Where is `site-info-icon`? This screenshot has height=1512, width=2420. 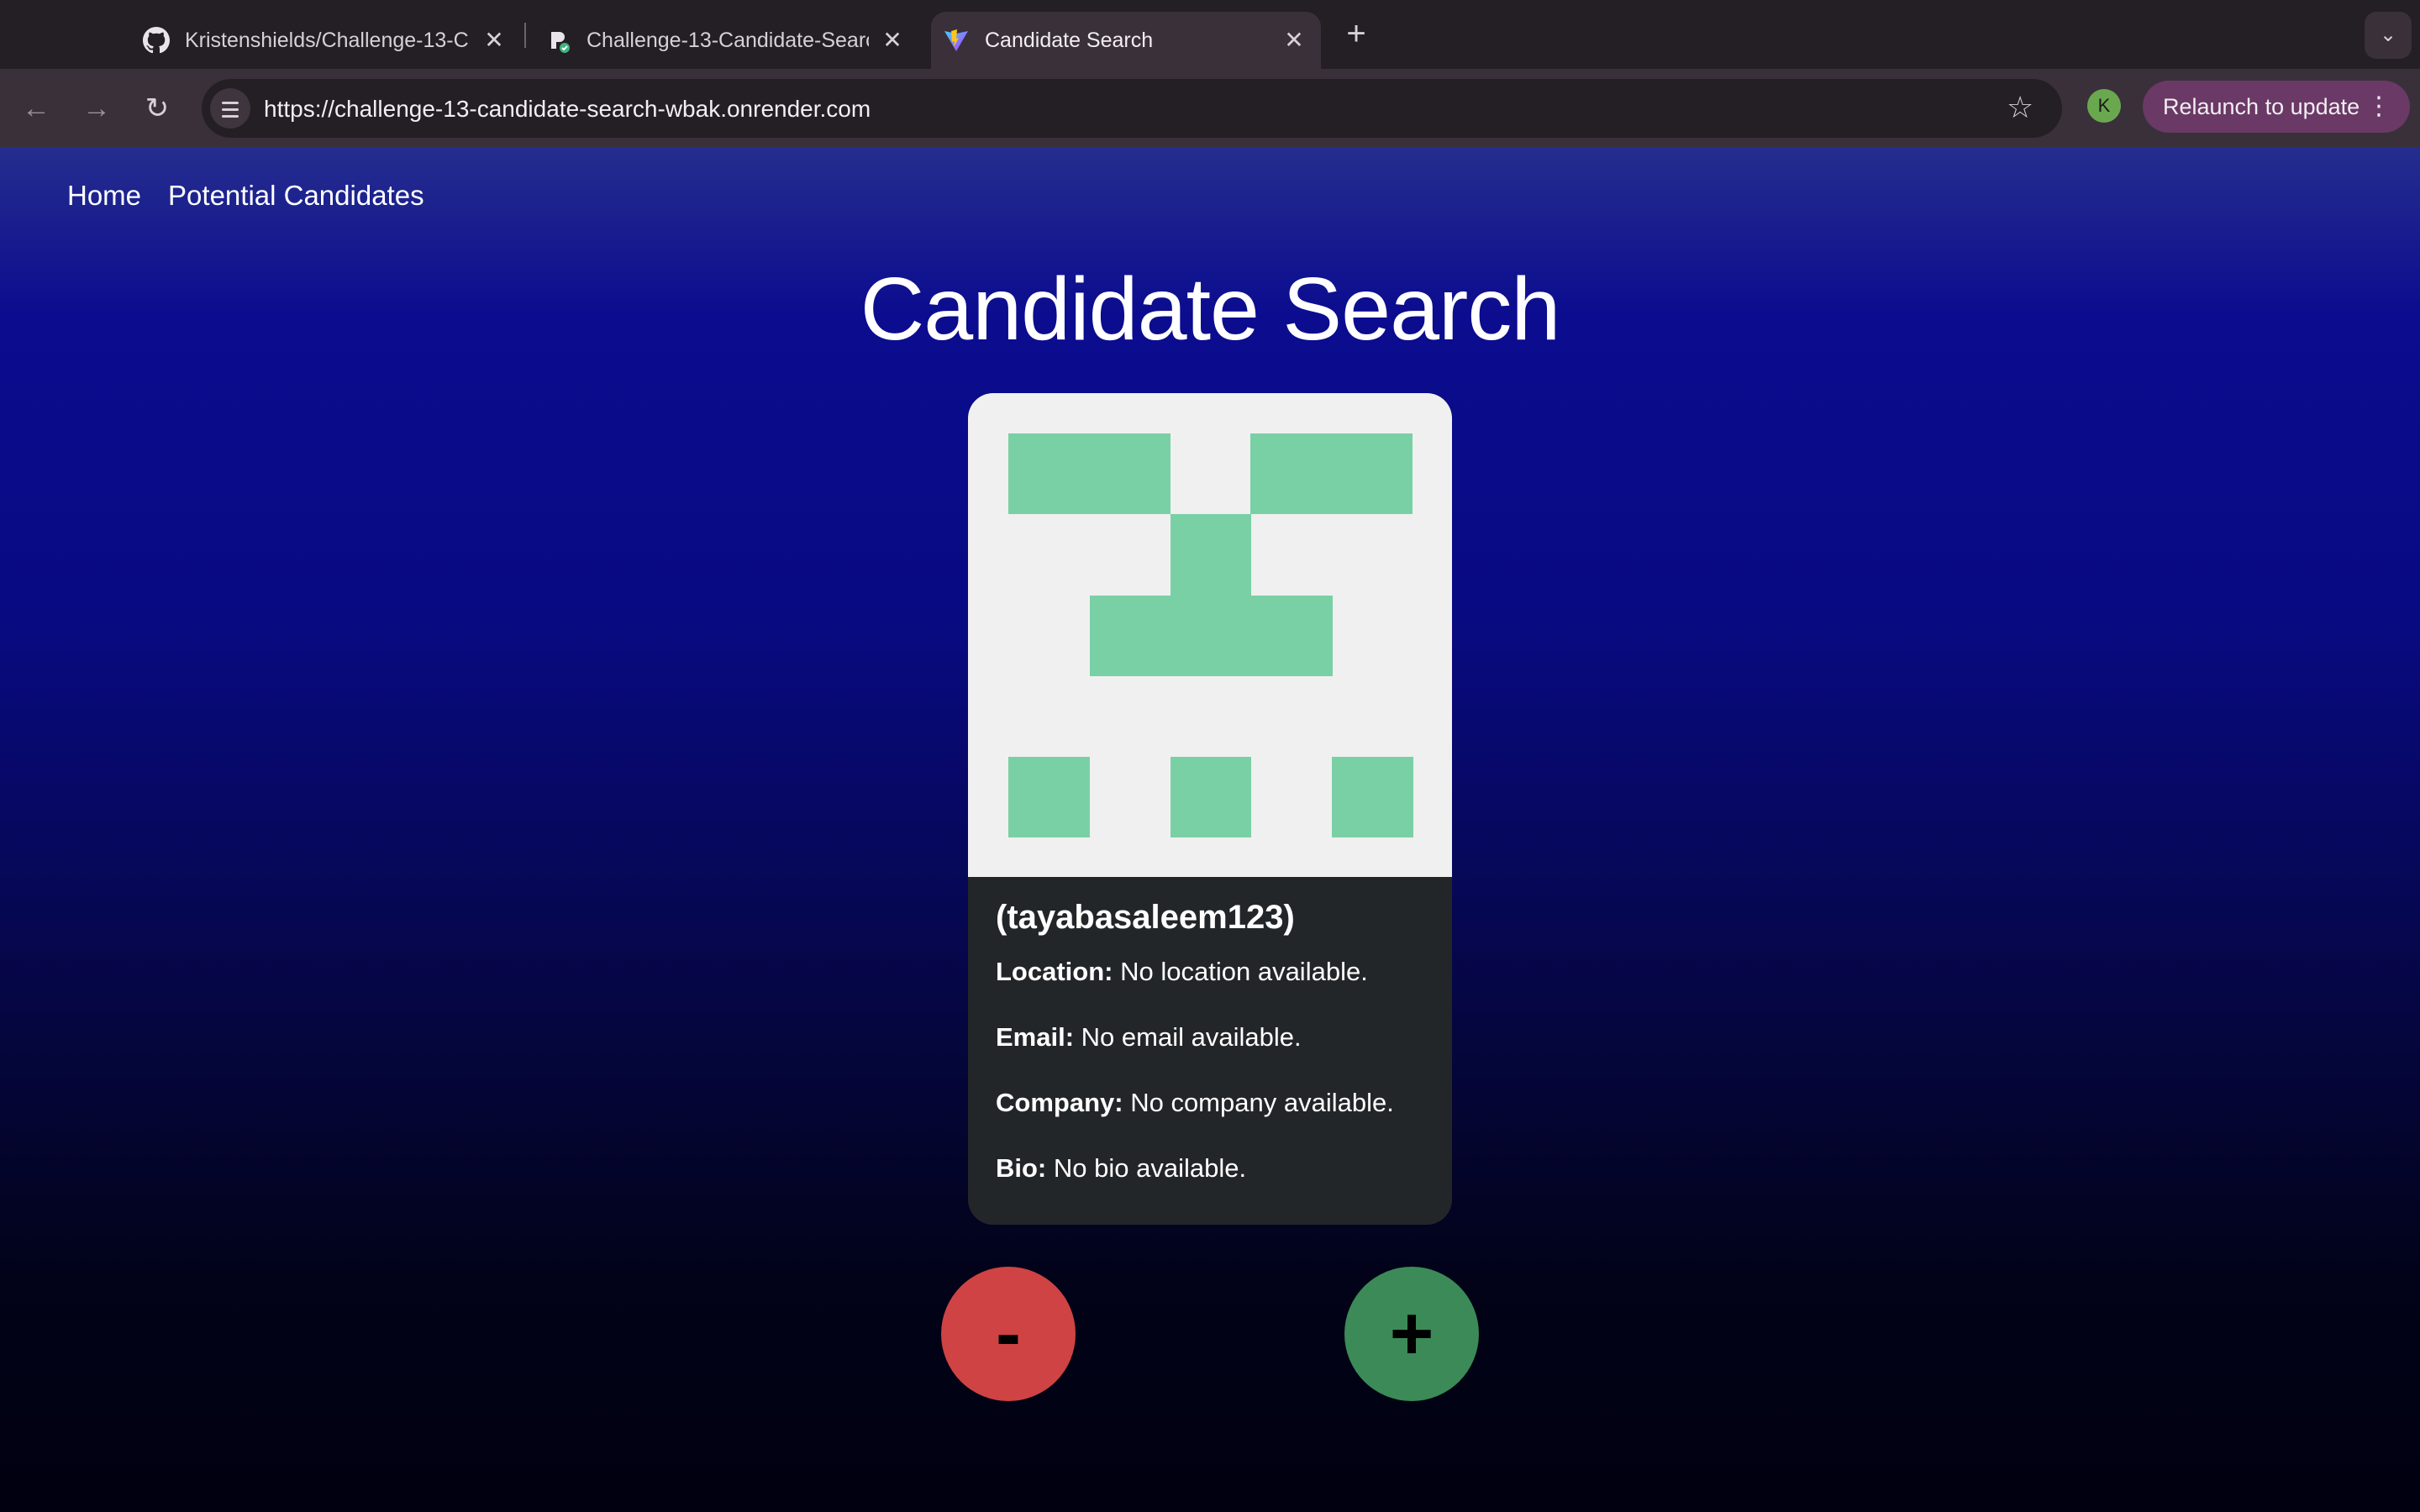
site-info-icon is located at coordinates (230, 108).